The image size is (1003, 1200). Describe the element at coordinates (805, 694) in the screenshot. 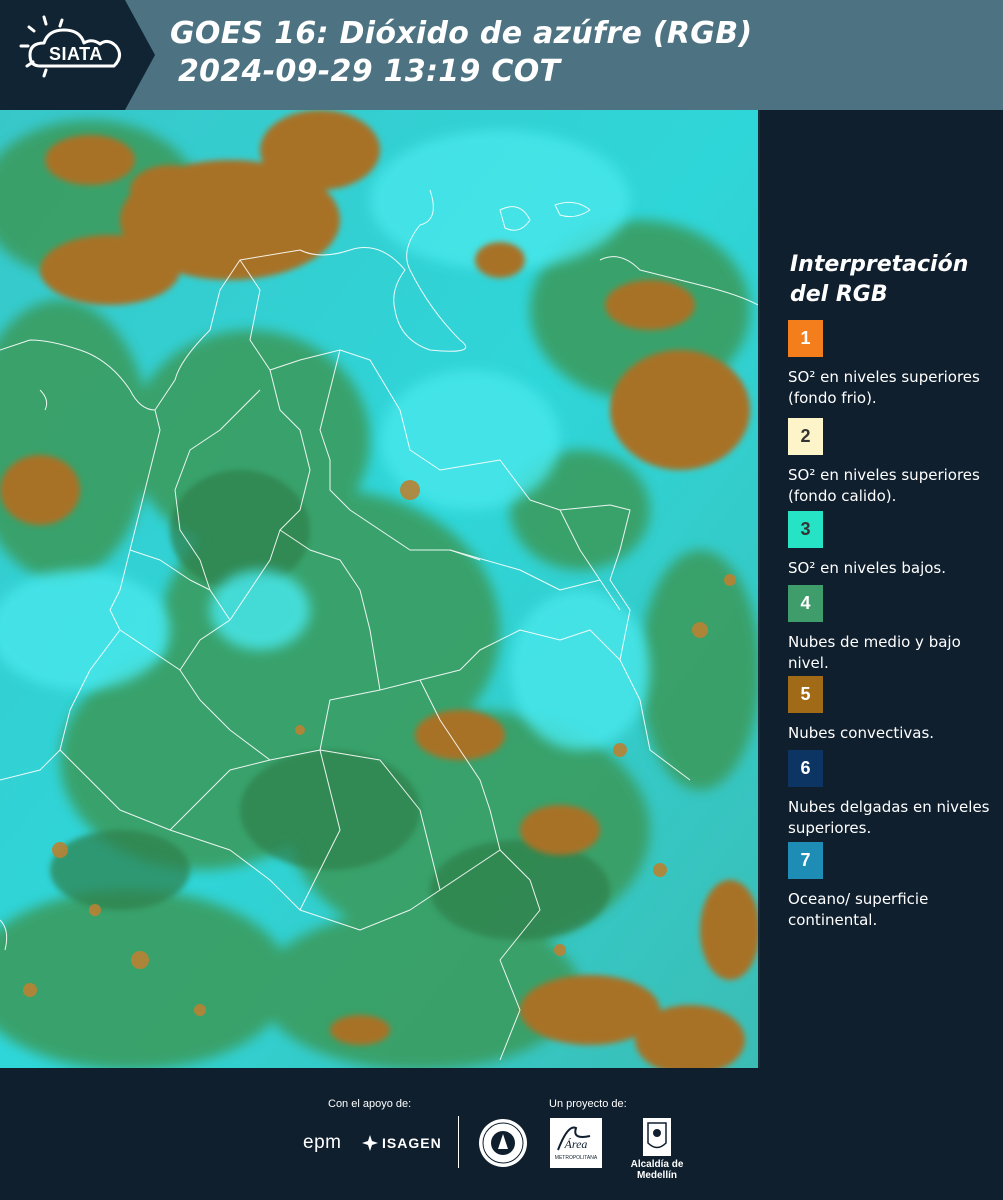

I see `legend-swatch-5: 5` at that location.